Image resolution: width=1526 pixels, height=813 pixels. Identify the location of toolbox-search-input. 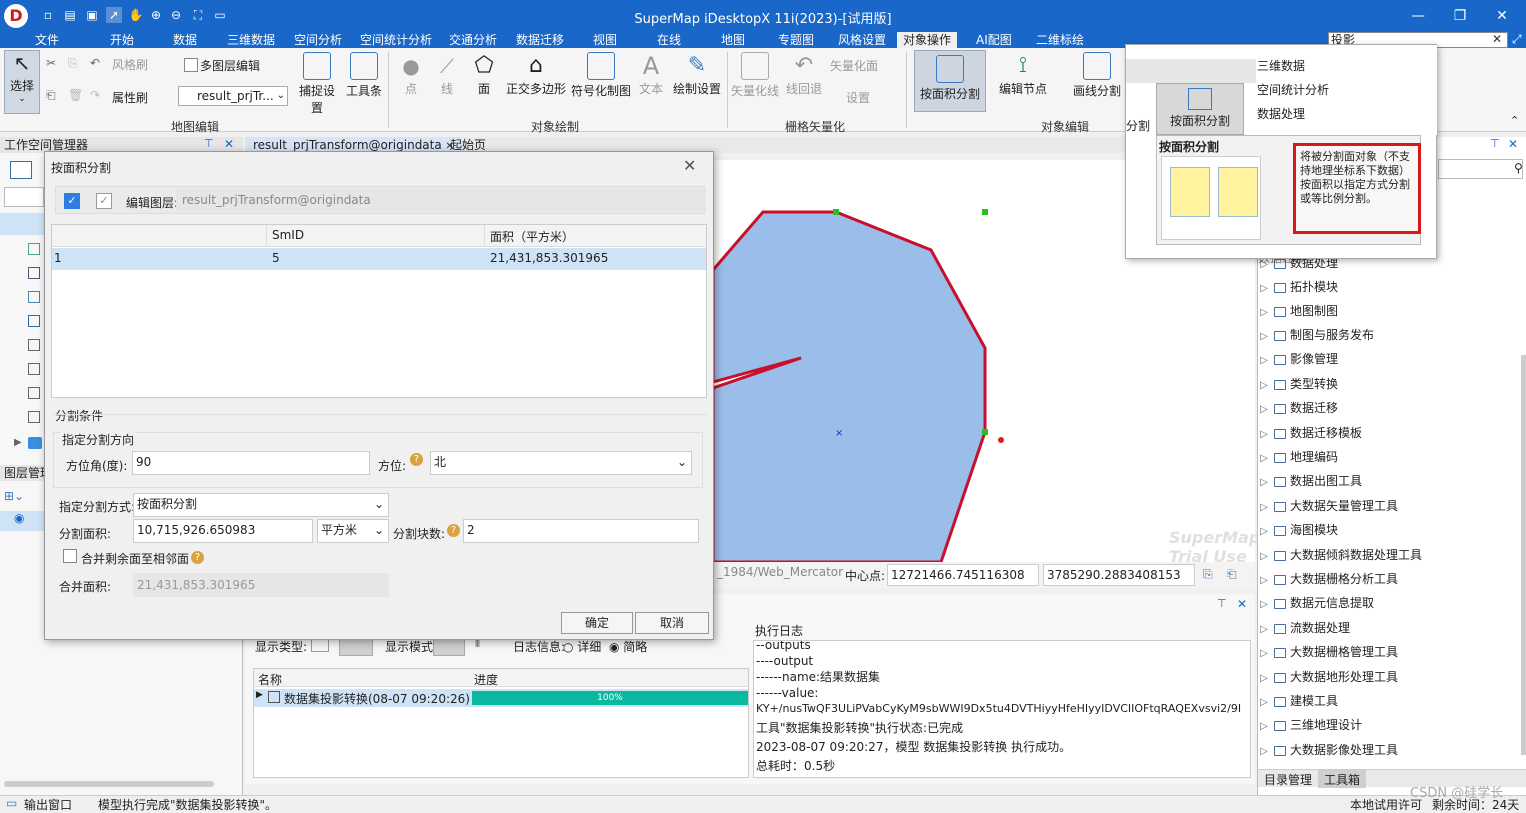
(1480, 169).